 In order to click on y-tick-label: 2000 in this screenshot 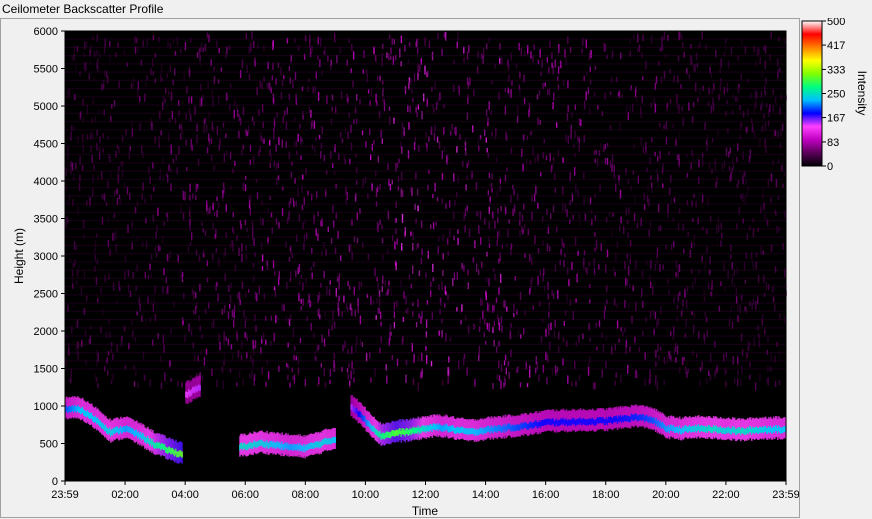, I will do `click(46, 332)`.